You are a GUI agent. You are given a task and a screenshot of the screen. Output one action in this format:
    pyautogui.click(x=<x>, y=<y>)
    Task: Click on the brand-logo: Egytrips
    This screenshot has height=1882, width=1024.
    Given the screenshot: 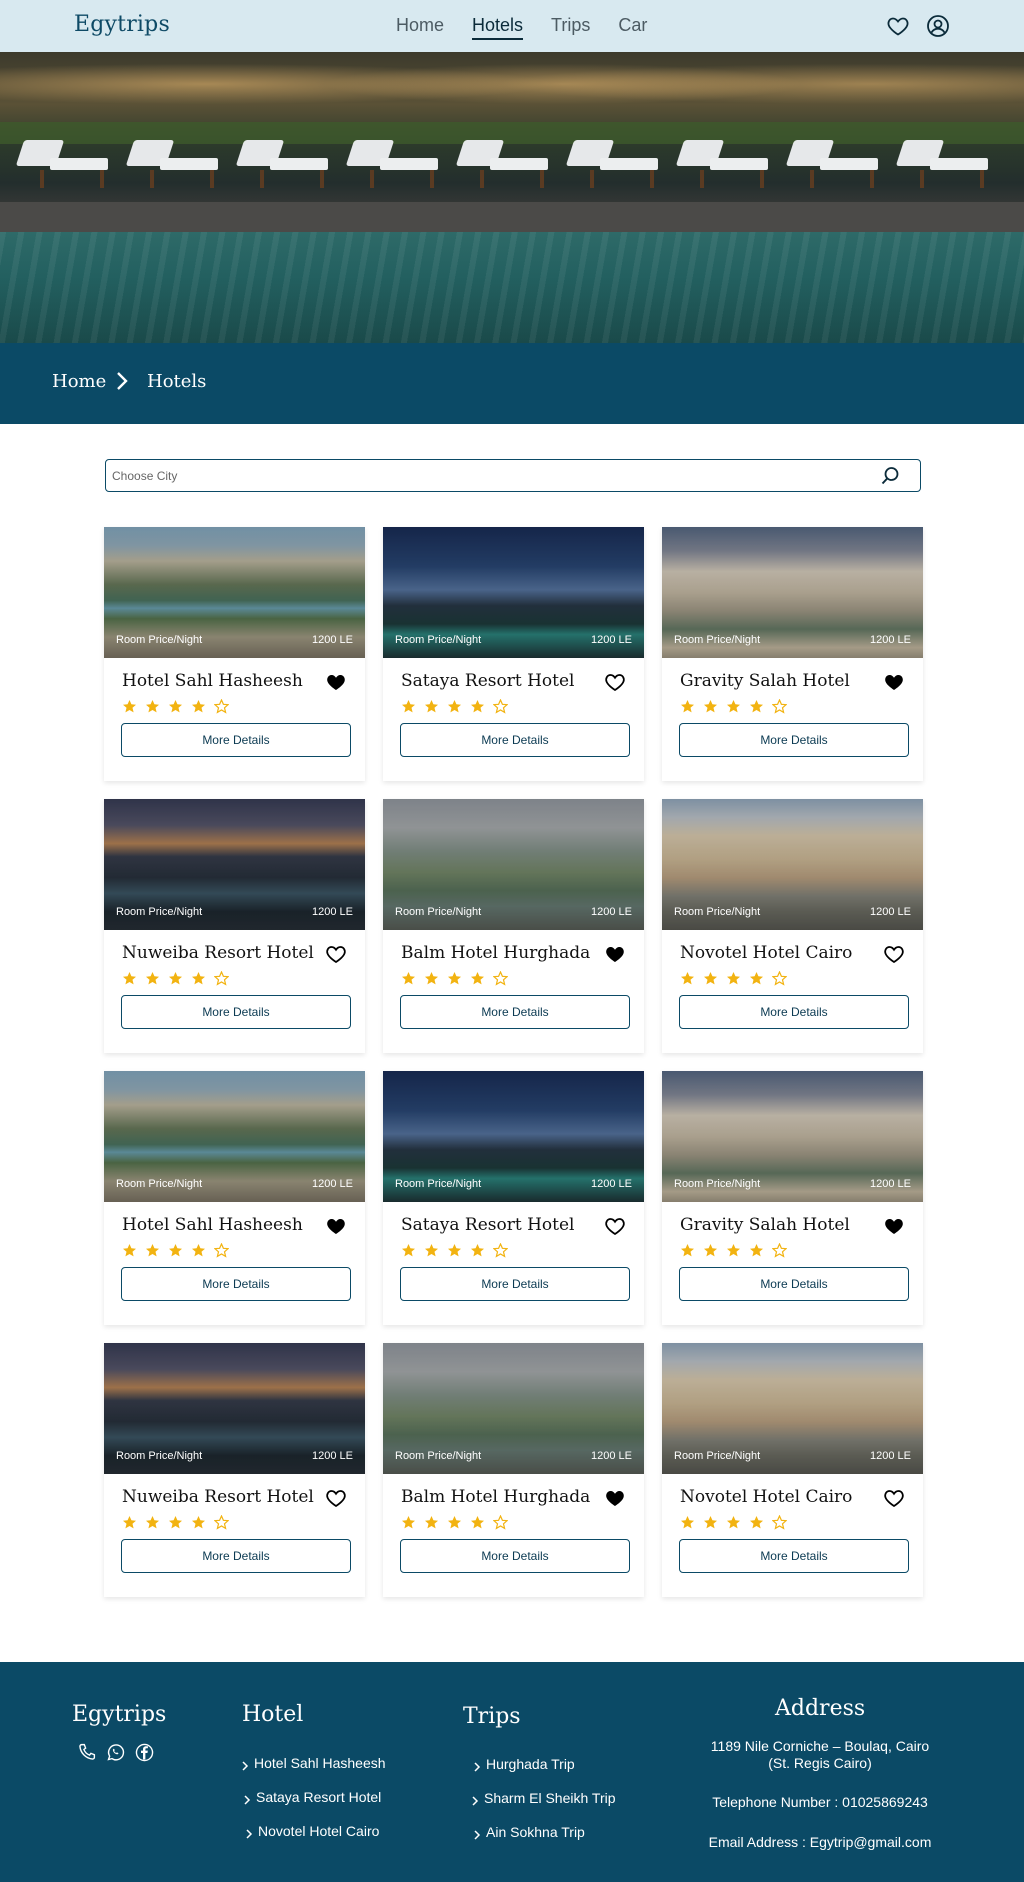 What is the action you would take?
    pyautogui.click(x=122, y=24)
    